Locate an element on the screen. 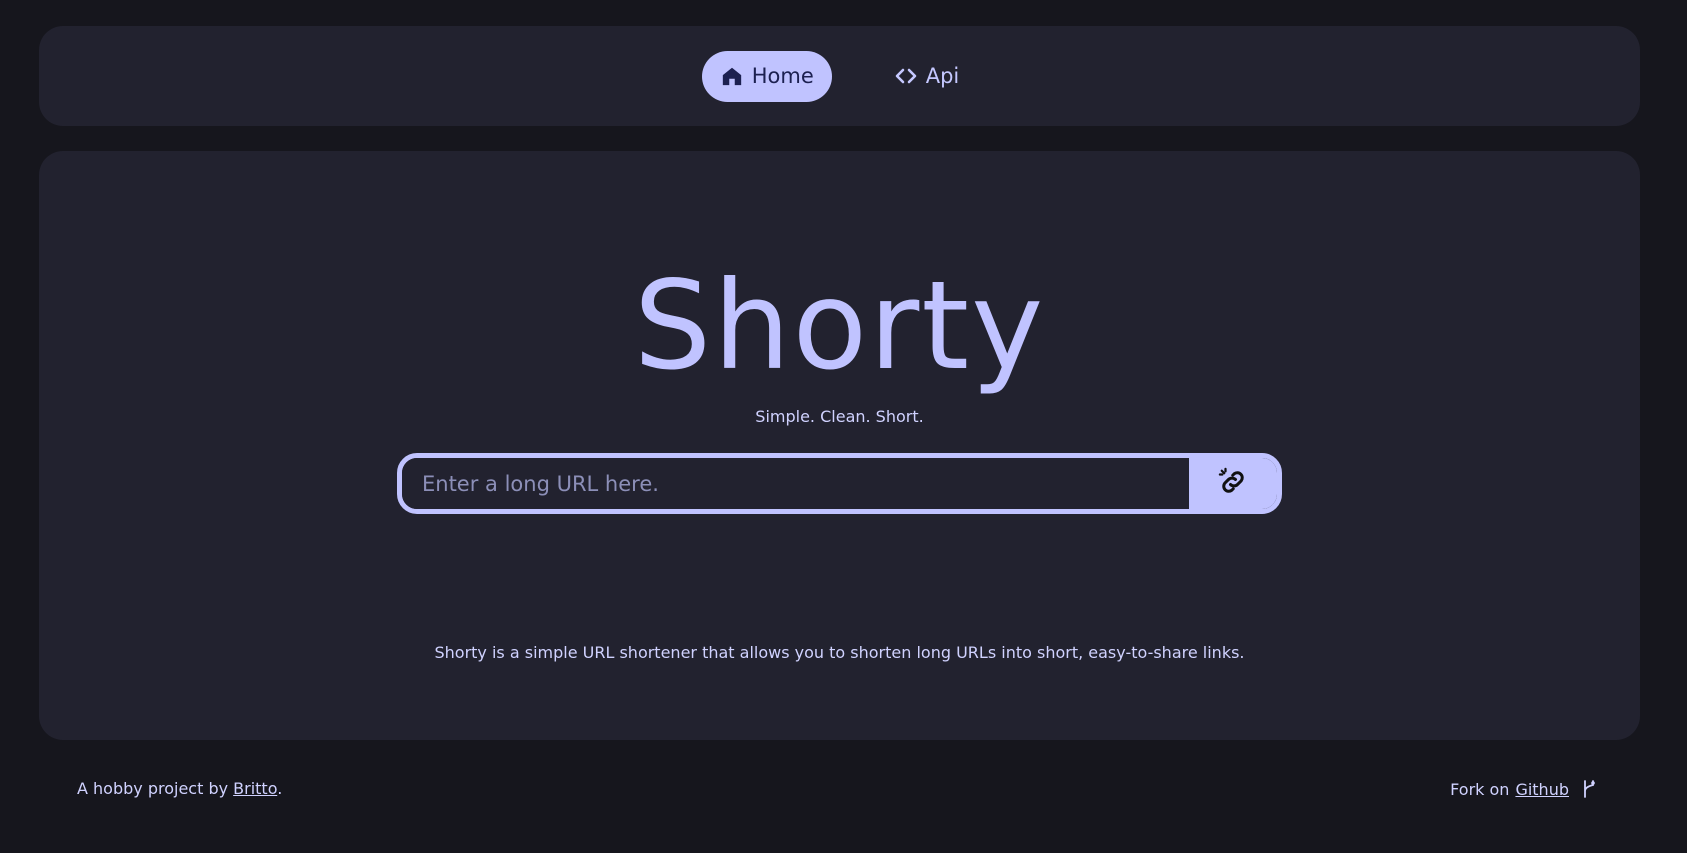 This screenshot has width=1687, height=853. nav-home-label: Home is located at coordinates (782, 76).